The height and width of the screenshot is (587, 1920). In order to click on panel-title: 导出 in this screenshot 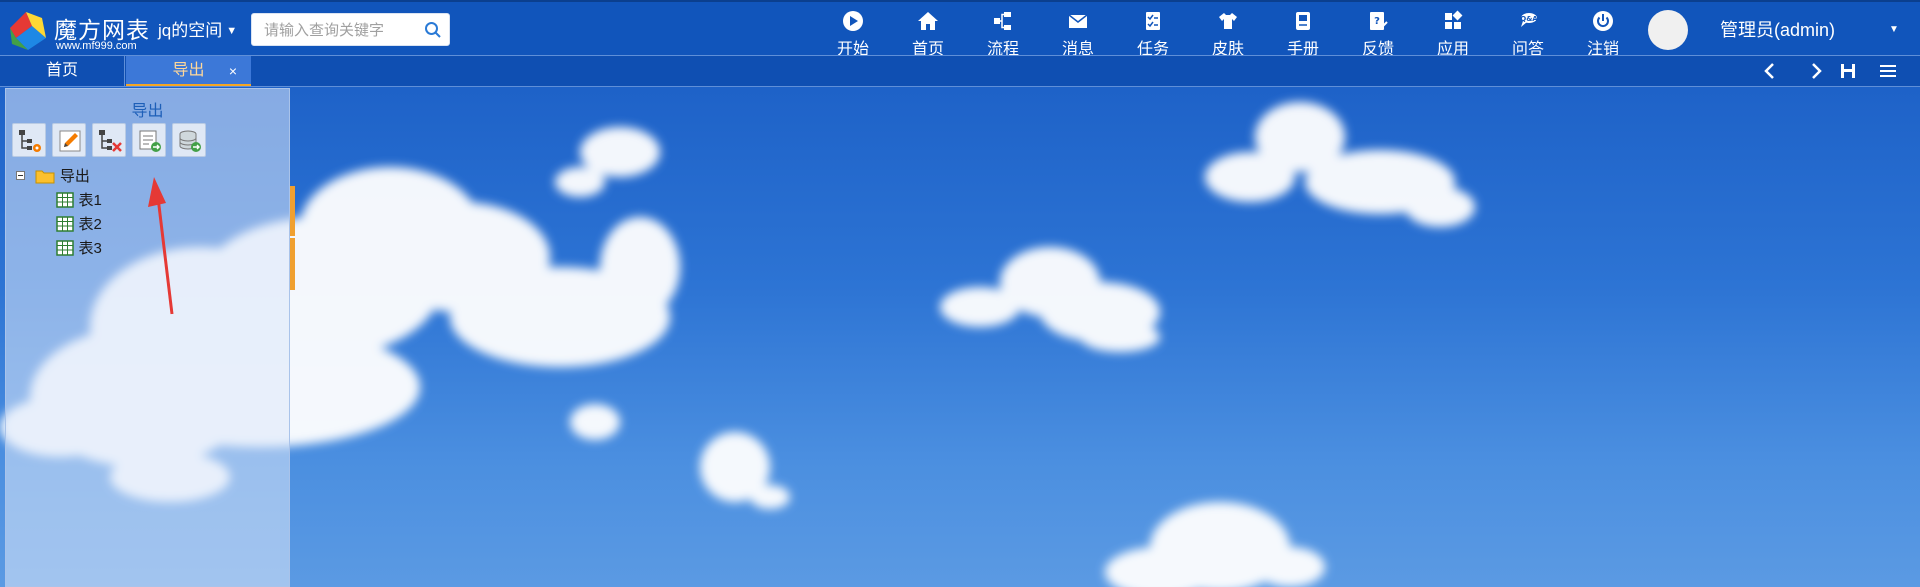, I will do `click(147, 111)`.